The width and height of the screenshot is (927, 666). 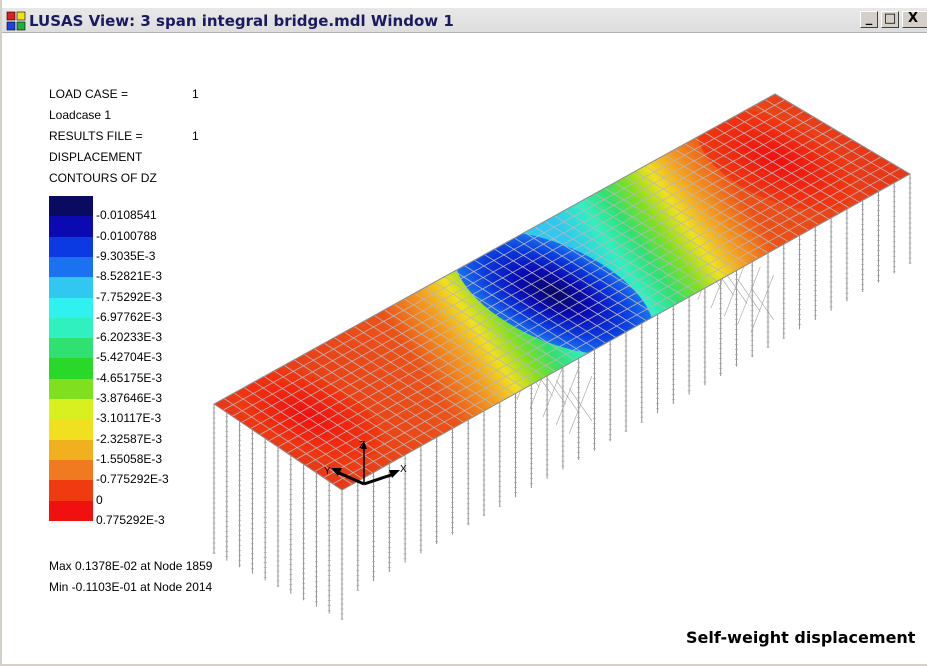 I want to click on axis-x-label: X, so click(x=403, y=469).